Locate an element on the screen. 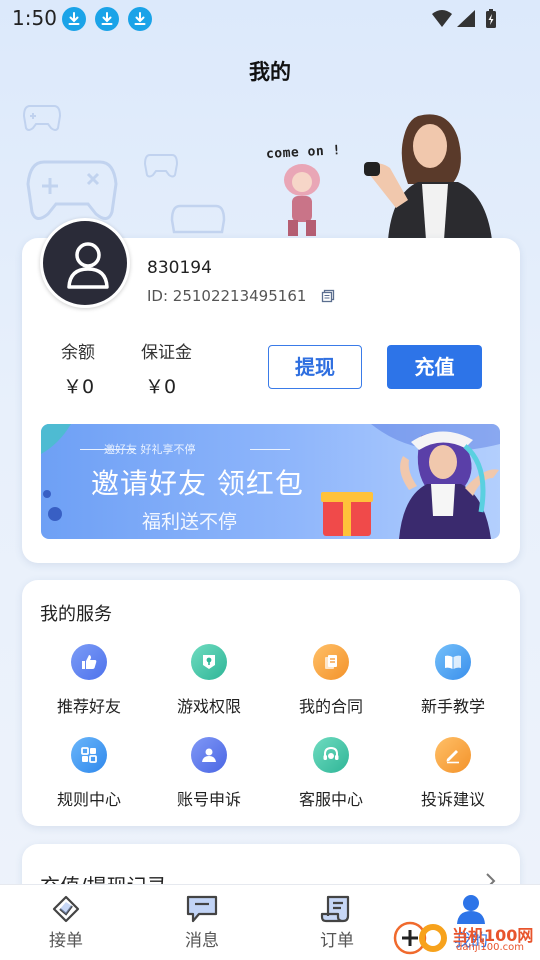 The image size is (540, 960). status-time: 1:50 is located at coordinates (34, 18).